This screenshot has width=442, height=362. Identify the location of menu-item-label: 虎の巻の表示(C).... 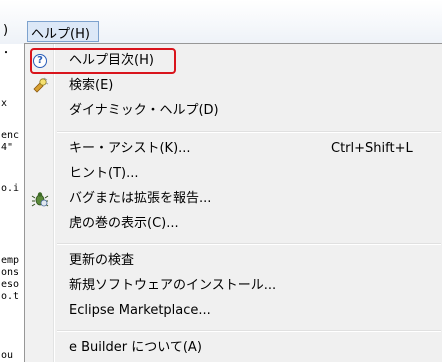
(124, 223).